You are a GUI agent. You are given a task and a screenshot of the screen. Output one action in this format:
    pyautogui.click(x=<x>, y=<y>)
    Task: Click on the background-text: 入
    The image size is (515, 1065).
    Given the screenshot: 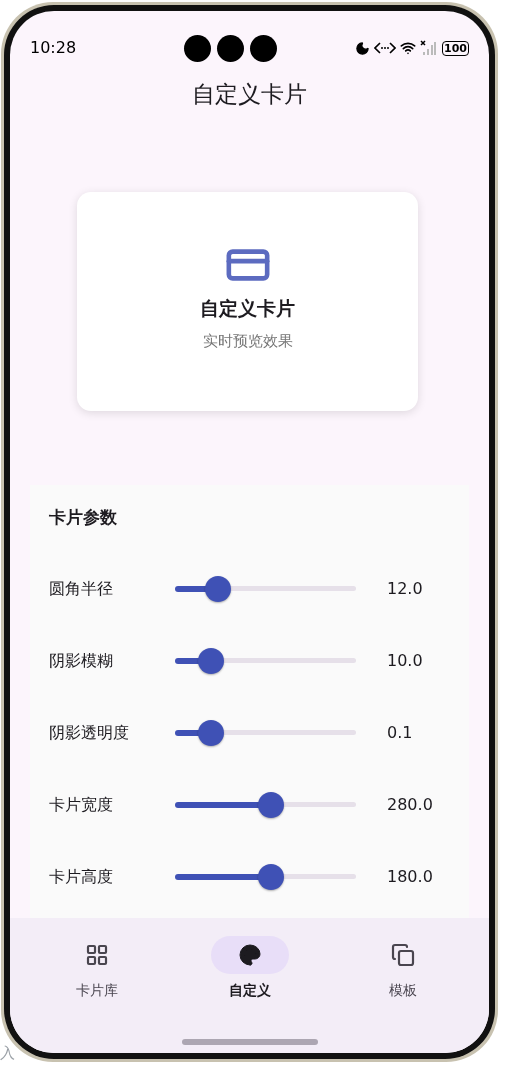 What is the action you would take?
    pyautogui.click(x=7, y=1053)
    